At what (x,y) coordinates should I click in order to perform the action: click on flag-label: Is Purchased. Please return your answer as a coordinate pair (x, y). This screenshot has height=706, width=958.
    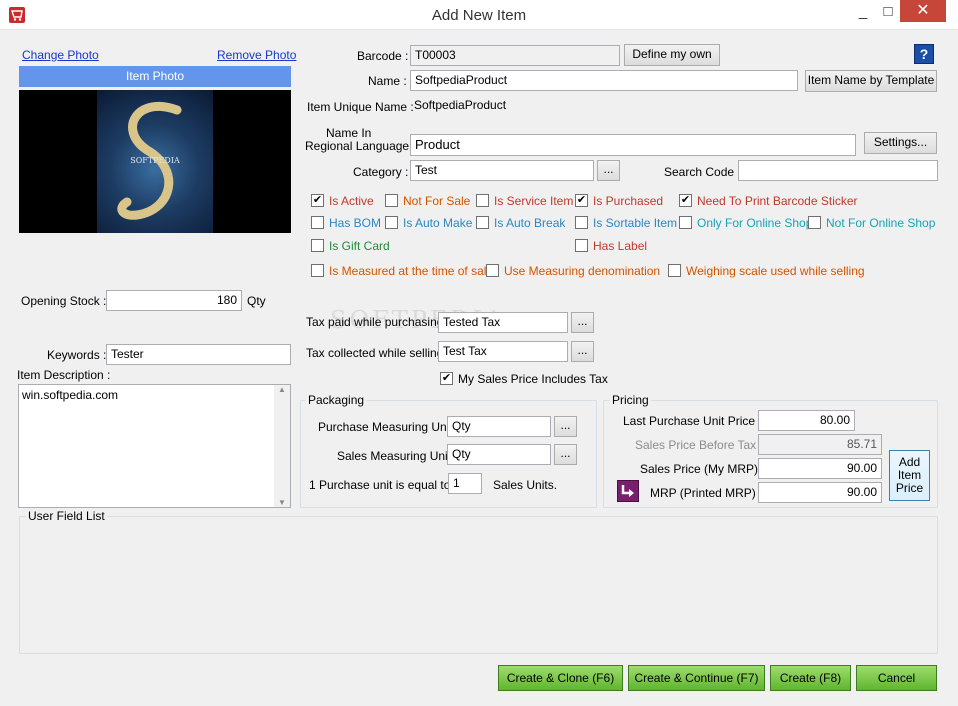
    Looking at the image, I should click on (628, 201).